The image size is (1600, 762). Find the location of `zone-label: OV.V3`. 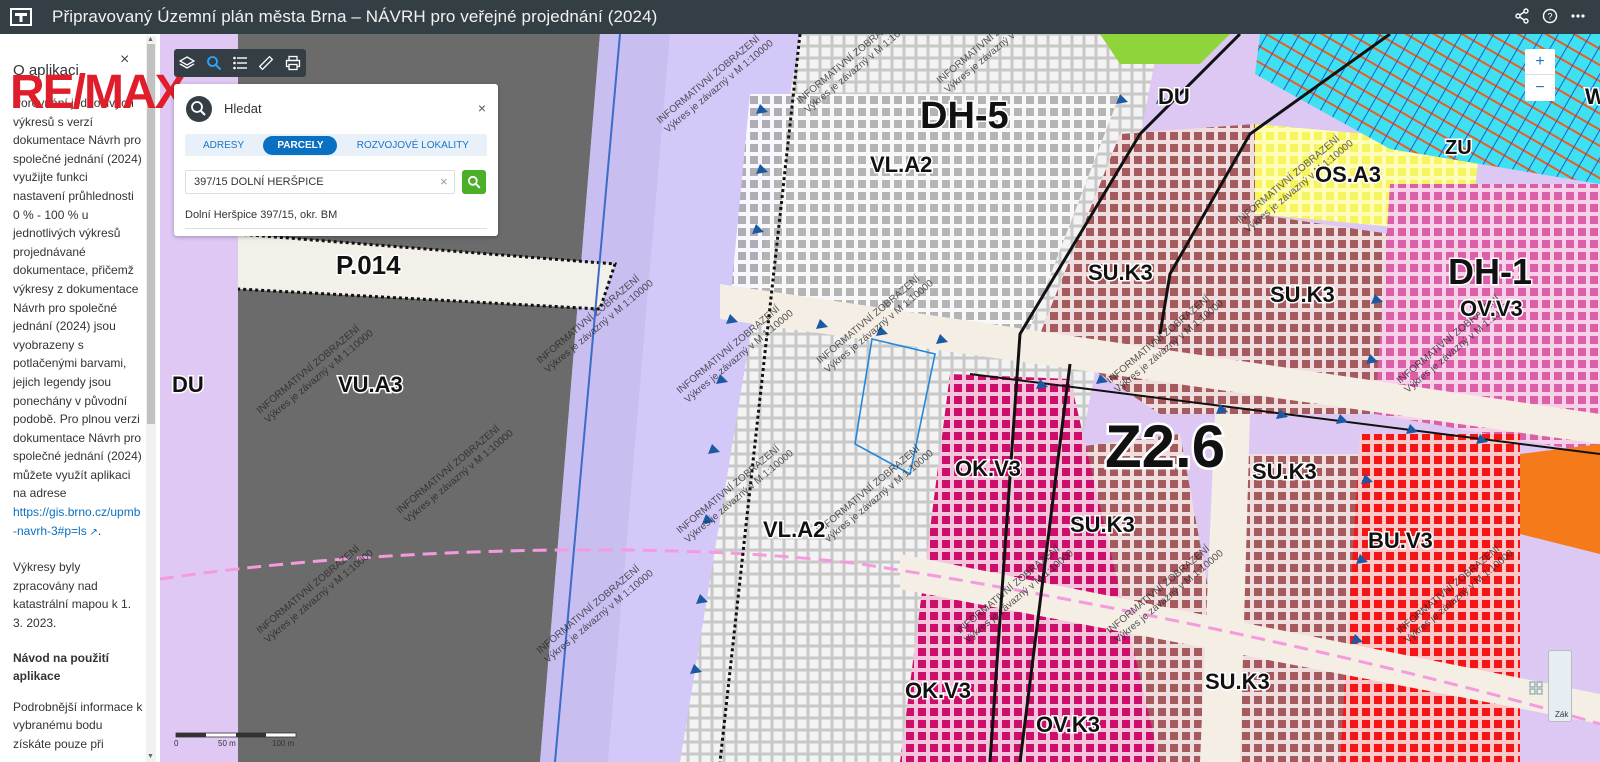

zone-label: OV.V3 is located at coordinates (1491, 308).